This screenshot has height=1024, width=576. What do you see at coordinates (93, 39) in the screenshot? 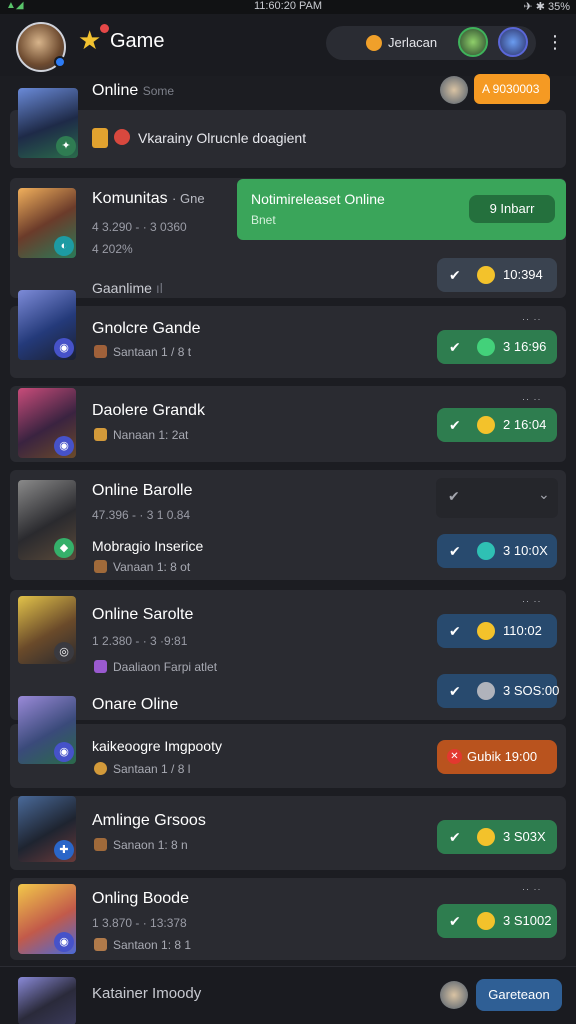
I see `star-icon: ★` at bounding box center [93, 39].